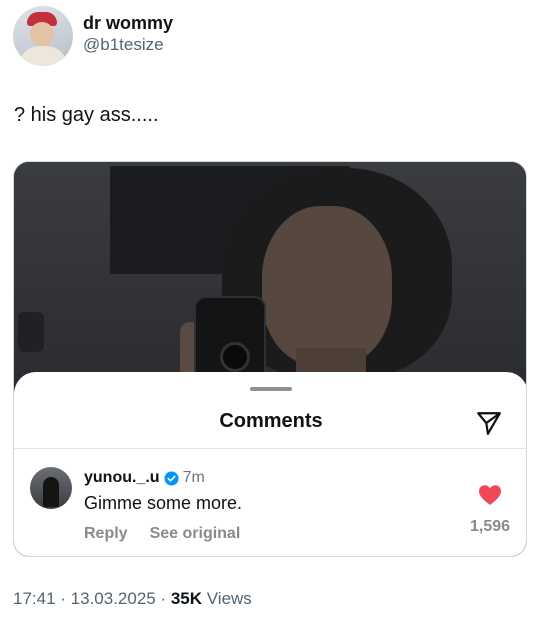 The width and height of the screenshot is (540, 618). Describe the element at coordinates (490, 526) in the screenshot. I see `comment-like-count: 1,596` at that location.